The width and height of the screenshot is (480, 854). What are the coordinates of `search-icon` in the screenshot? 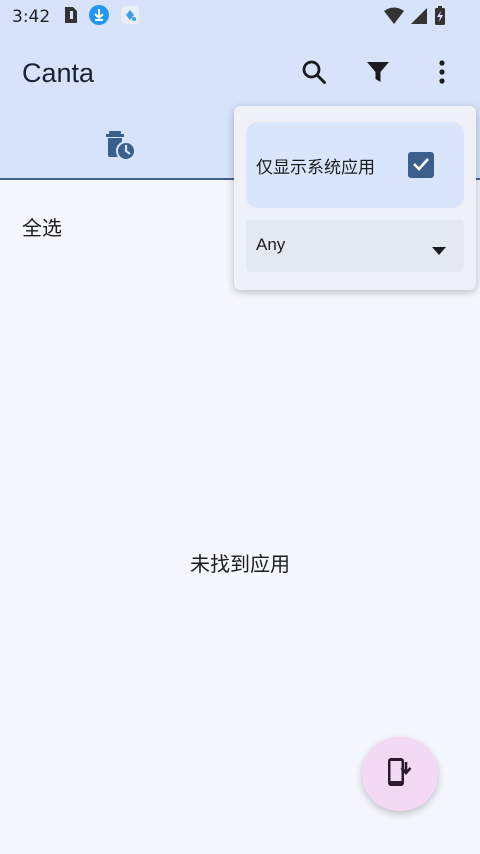 It's located at (314, 74).